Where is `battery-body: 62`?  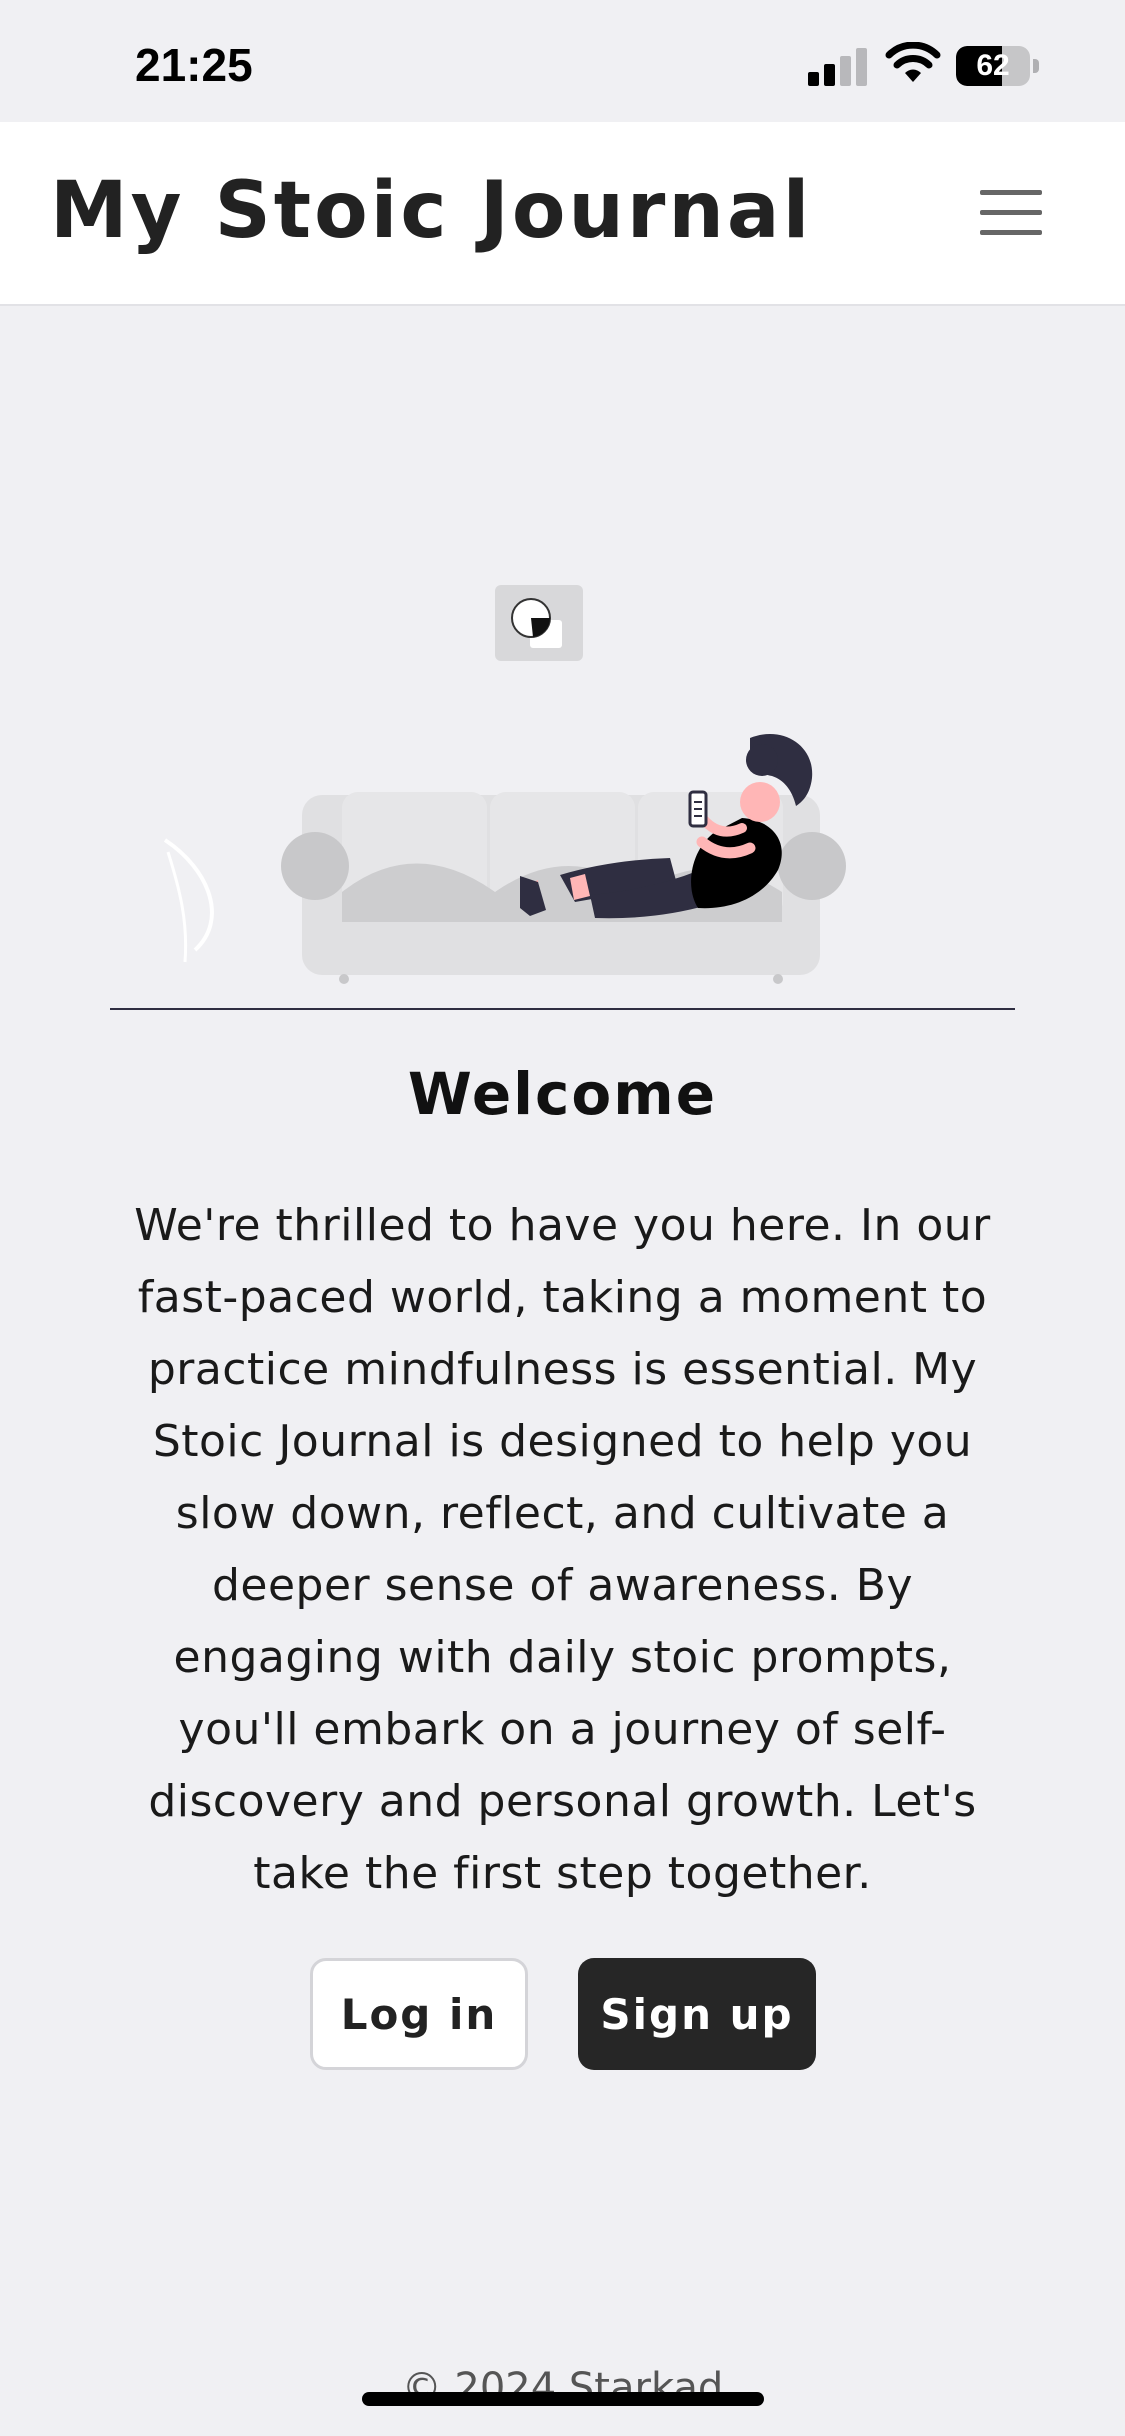
battery-body: 62 is located at coordinates (993, 66).